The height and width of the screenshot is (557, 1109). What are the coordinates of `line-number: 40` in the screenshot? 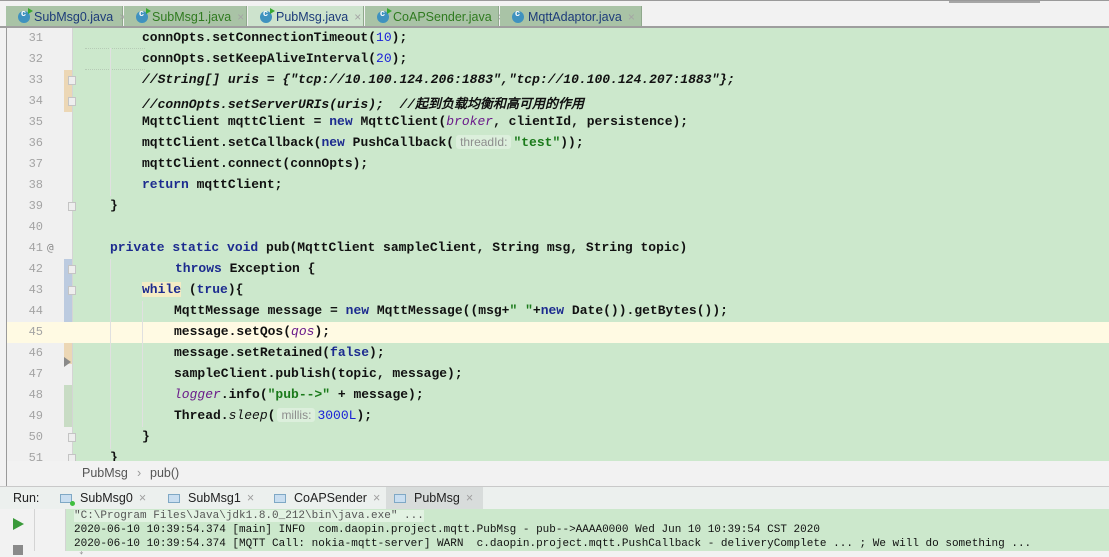 It's located at (35, 227).